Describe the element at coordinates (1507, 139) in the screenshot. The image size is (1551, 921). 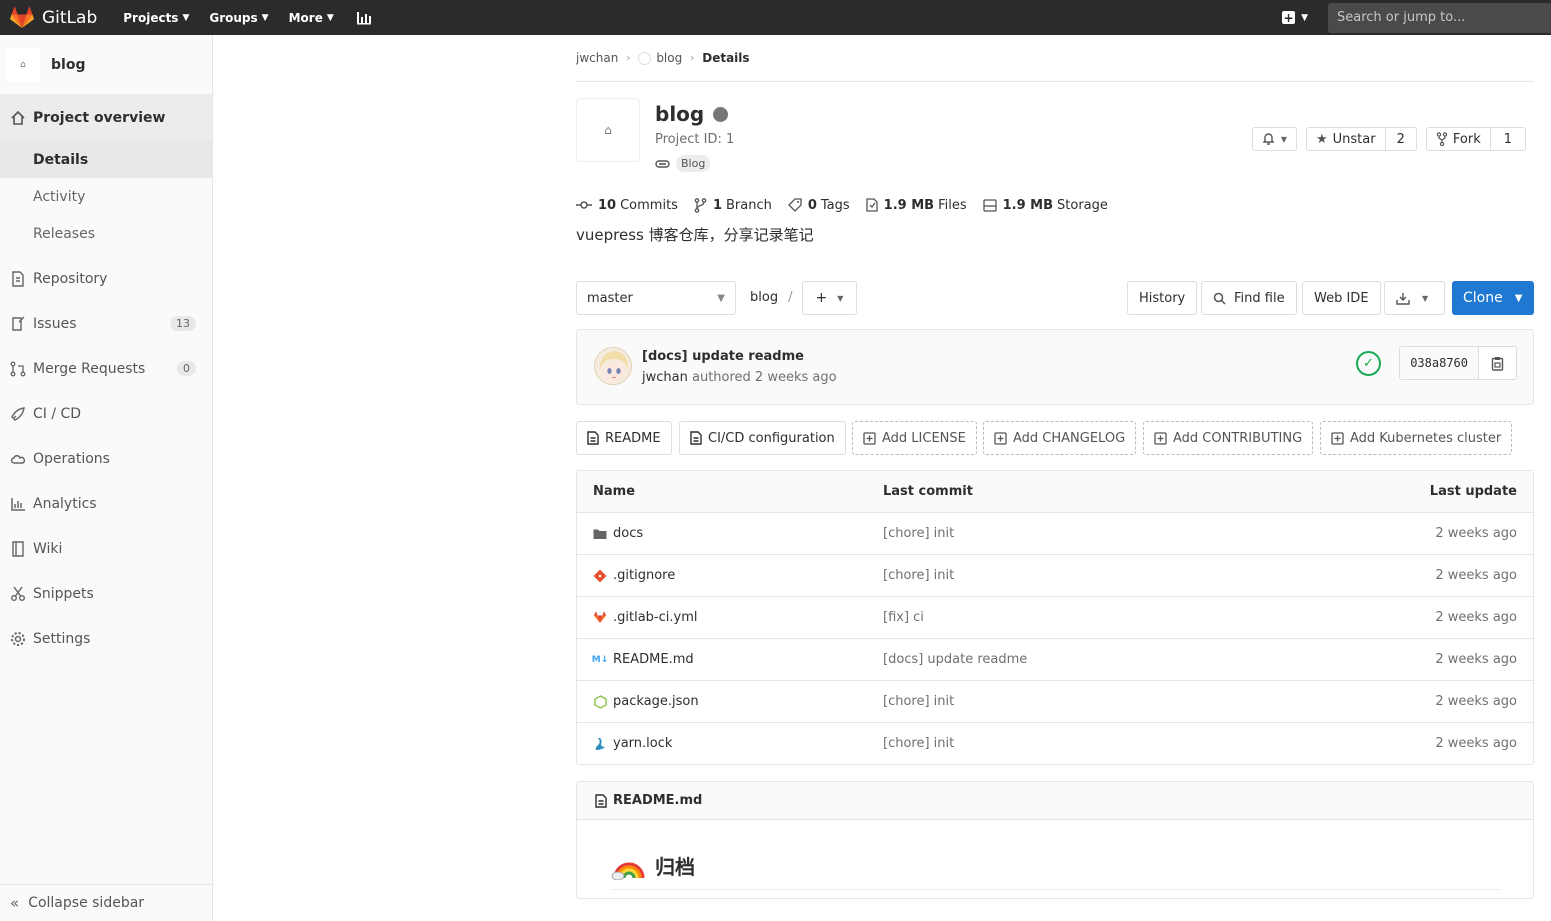
I see `fork-count: 1` at that location.